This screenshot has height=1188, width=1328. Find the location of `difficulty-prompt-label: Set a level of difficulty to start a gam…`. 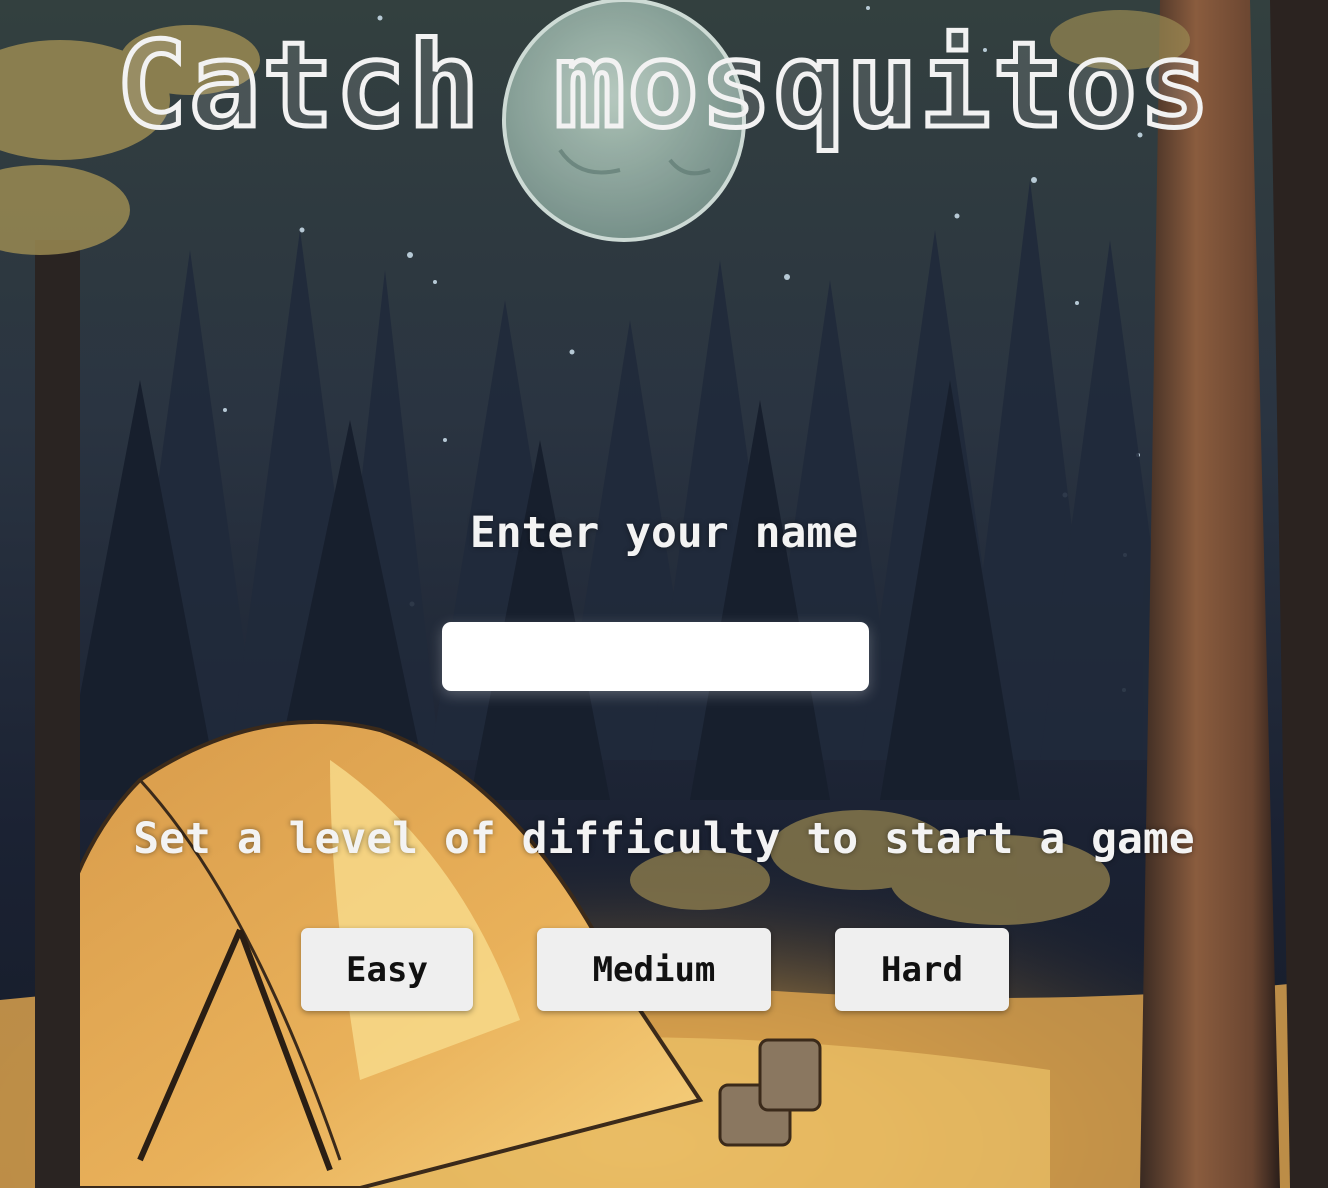

difficulty-prompt-label: Set a level of difficulty to start a gam… is located at coordinates (664, 839).